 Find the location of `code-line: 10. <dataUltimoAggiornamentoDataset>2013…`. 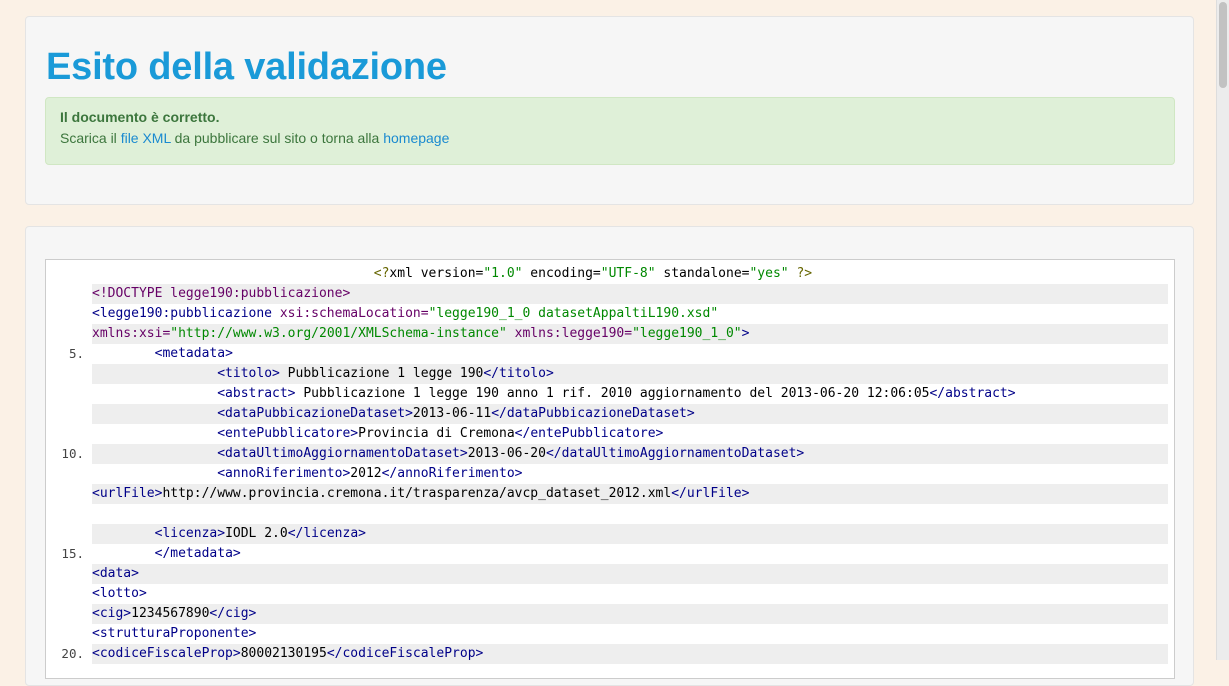

code-line: 10. <dataUltimoAggiornamentoDataset>2013… is located at coordinates (610, 454).